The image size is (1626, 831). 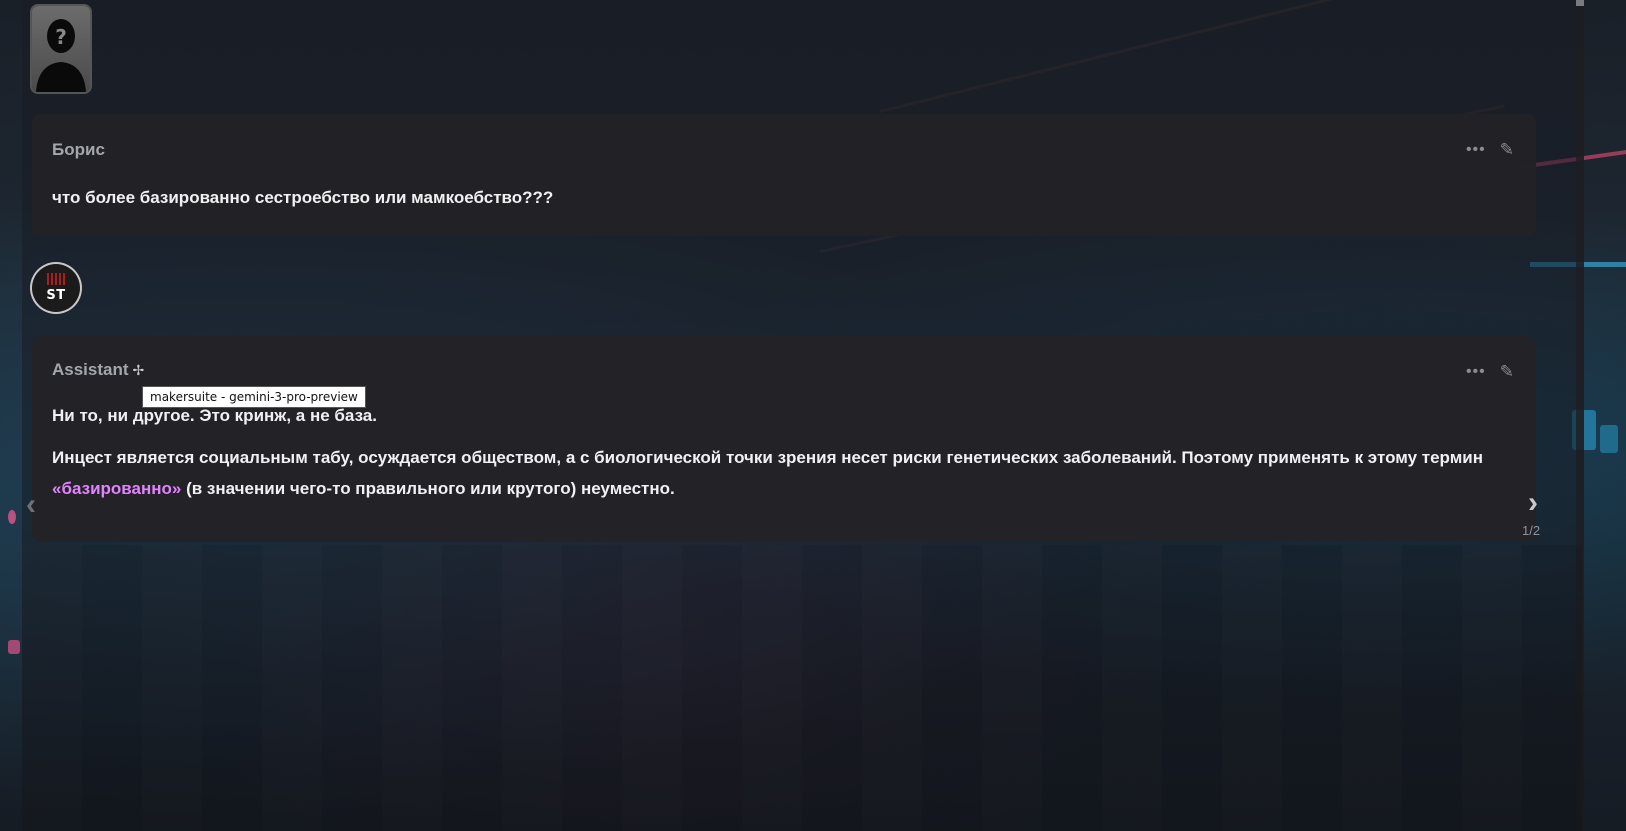 I want to click on sender-name: Assistant ✢, so click(x=98, y=370).